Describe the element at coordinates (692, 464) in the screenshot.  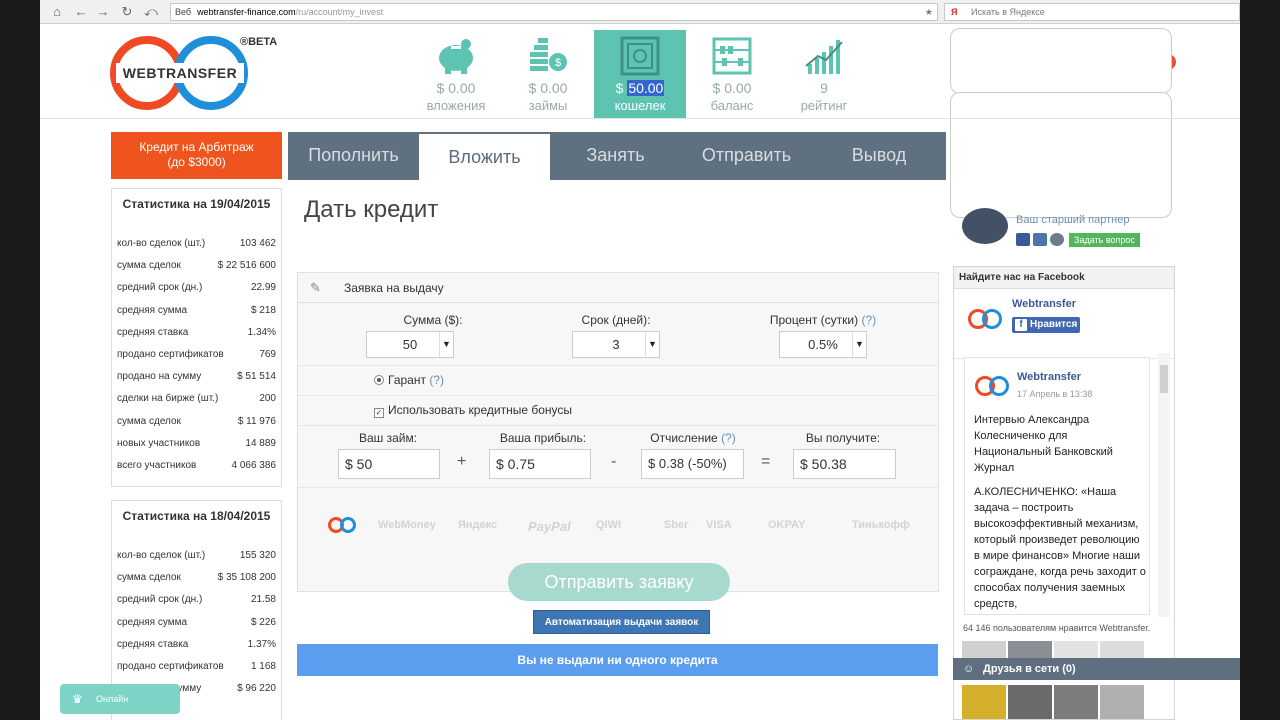
I see `fee-field: $ 0.38 (-50%)` at that location.